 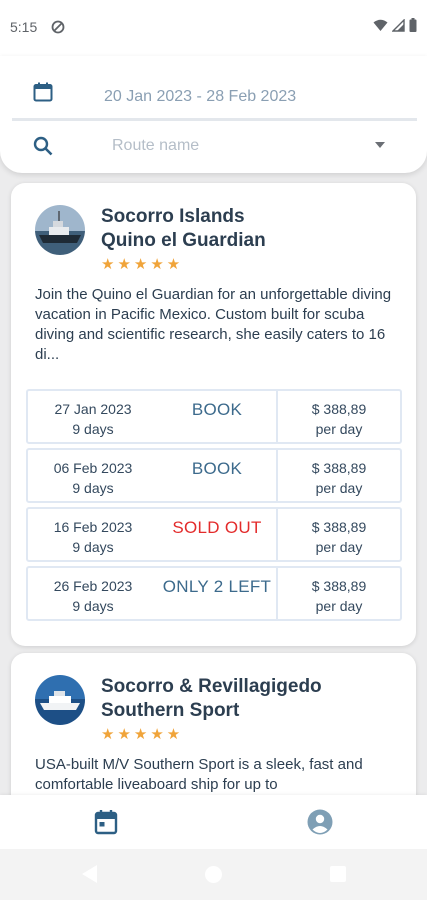 I want to click on departure-date: 26 Feb 2023, so click(x=93, y=586).